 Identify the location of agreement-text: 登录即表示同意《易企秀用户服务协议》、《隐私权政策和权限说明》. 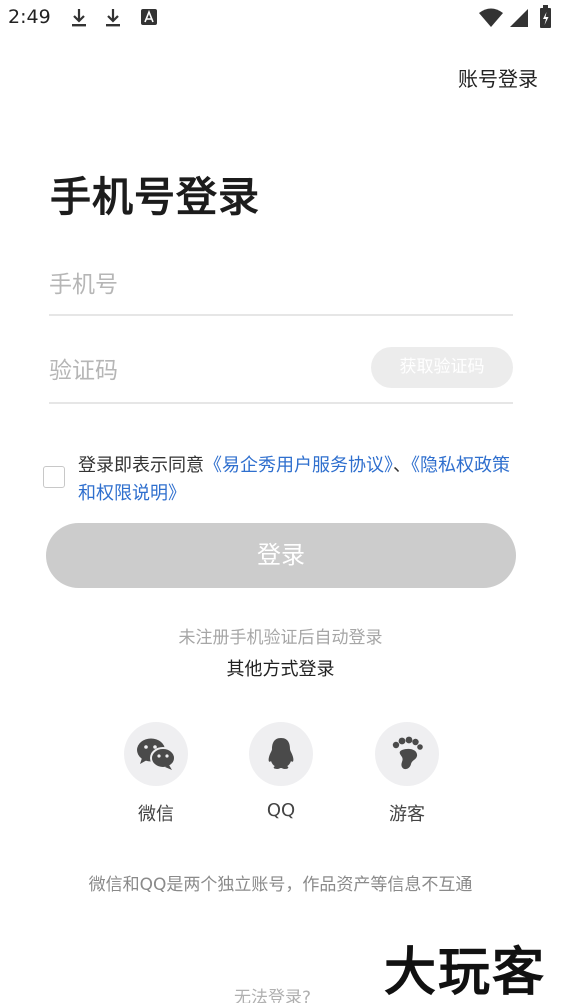
(300, 480).